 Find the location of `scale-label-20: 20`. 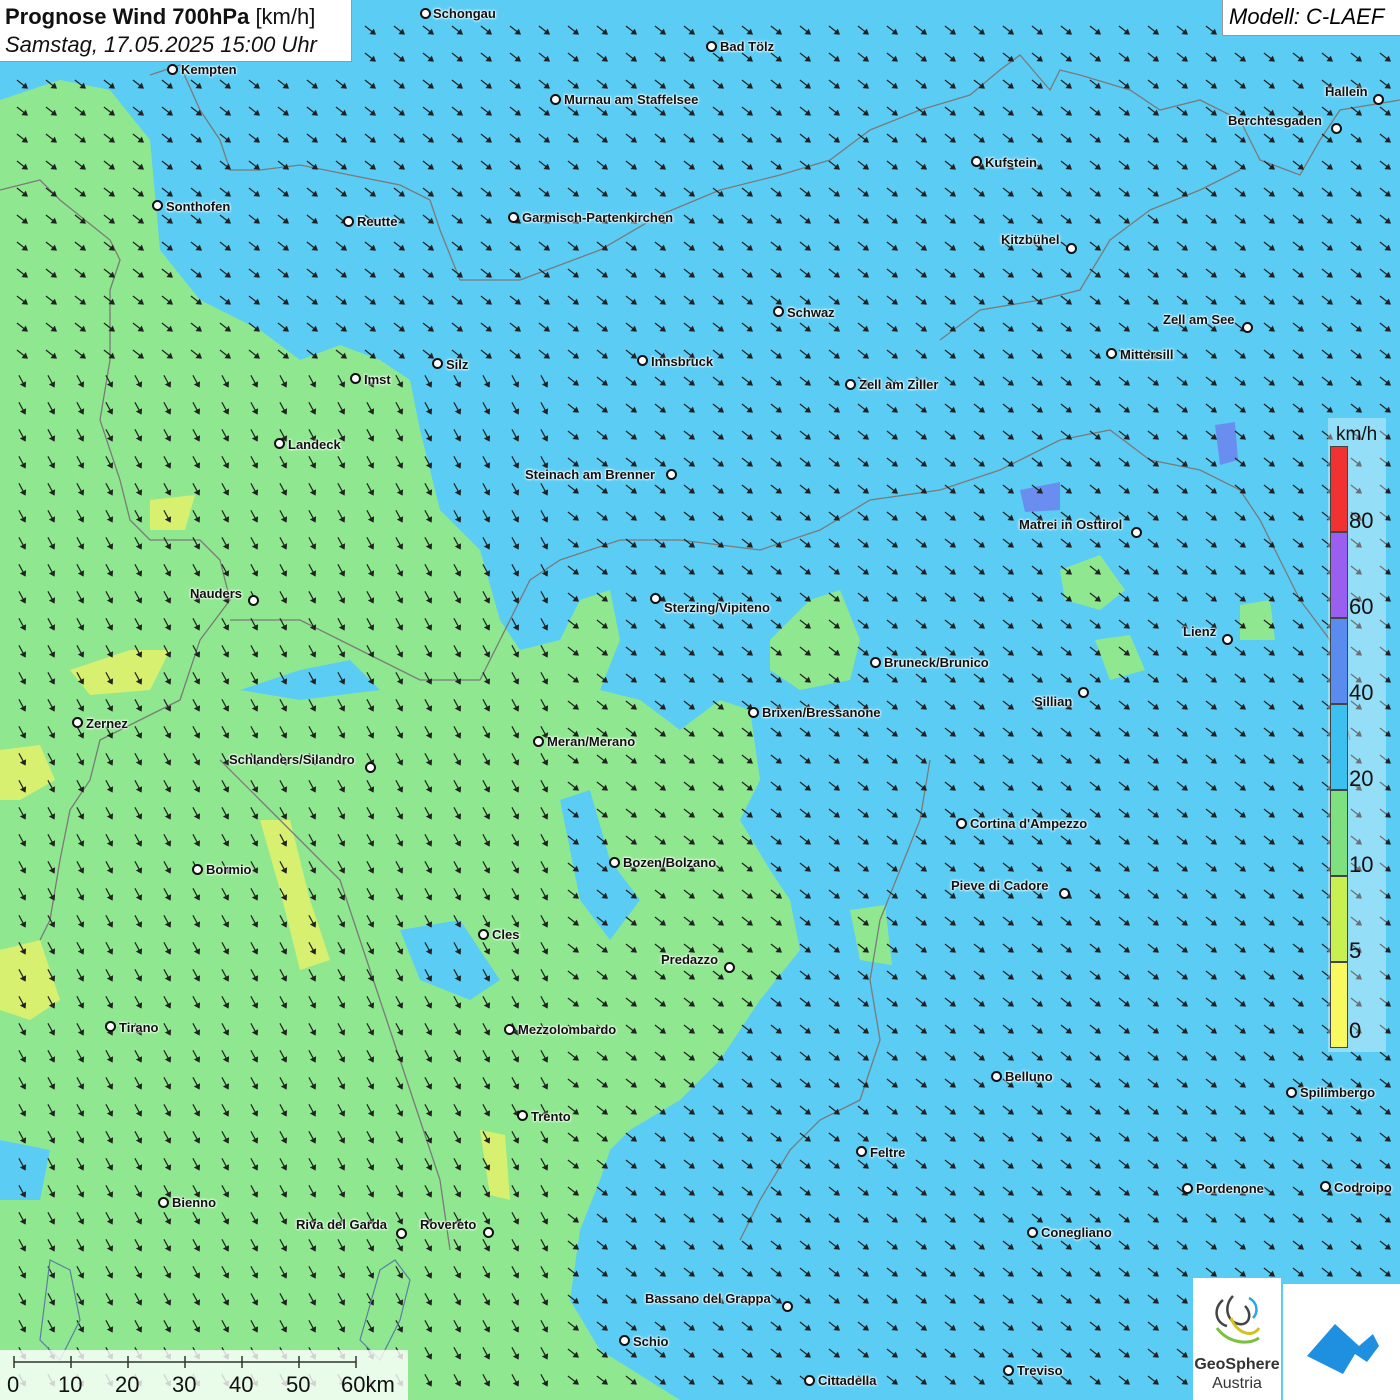

scale-label-20: 20 is located at coordinates (127, 1384).